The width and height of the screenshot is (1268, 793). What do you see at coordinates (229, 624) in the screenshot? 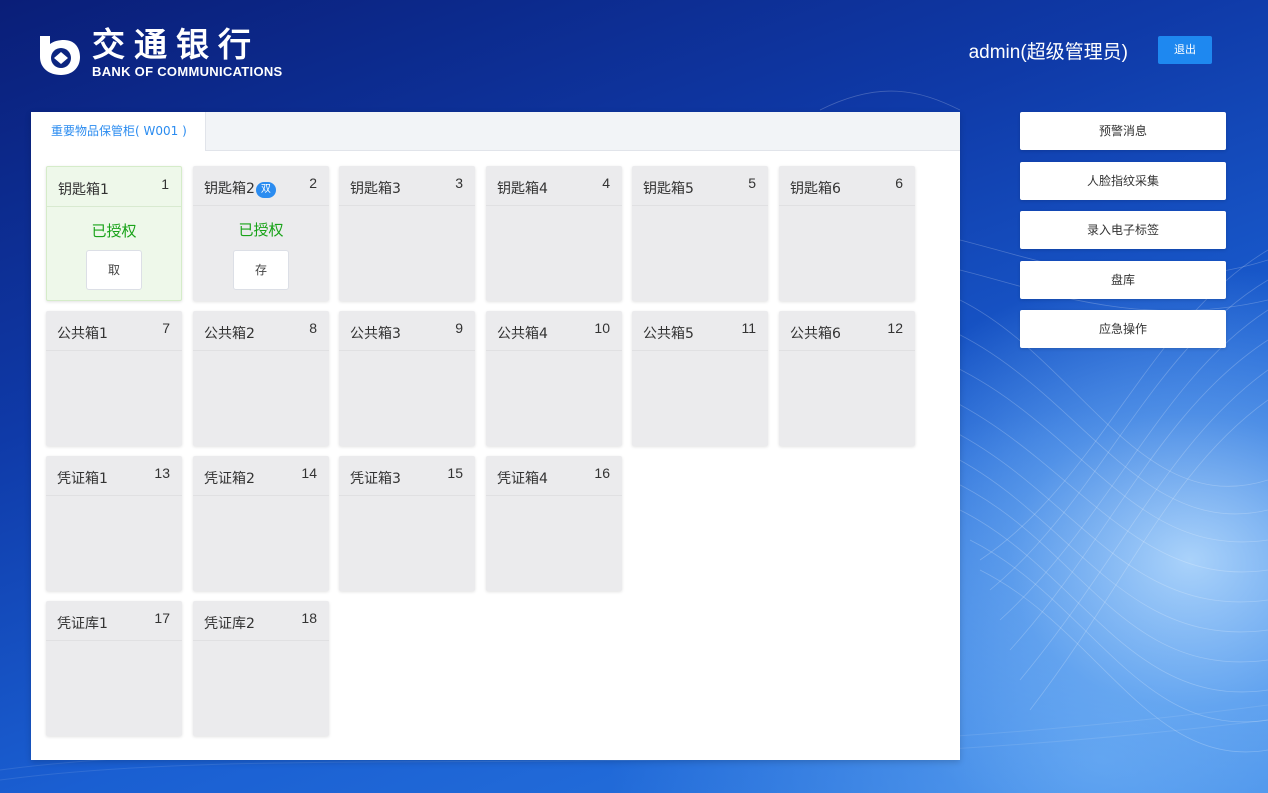
I see `box-name: 凭证库2` at bounding box center [229, 624].